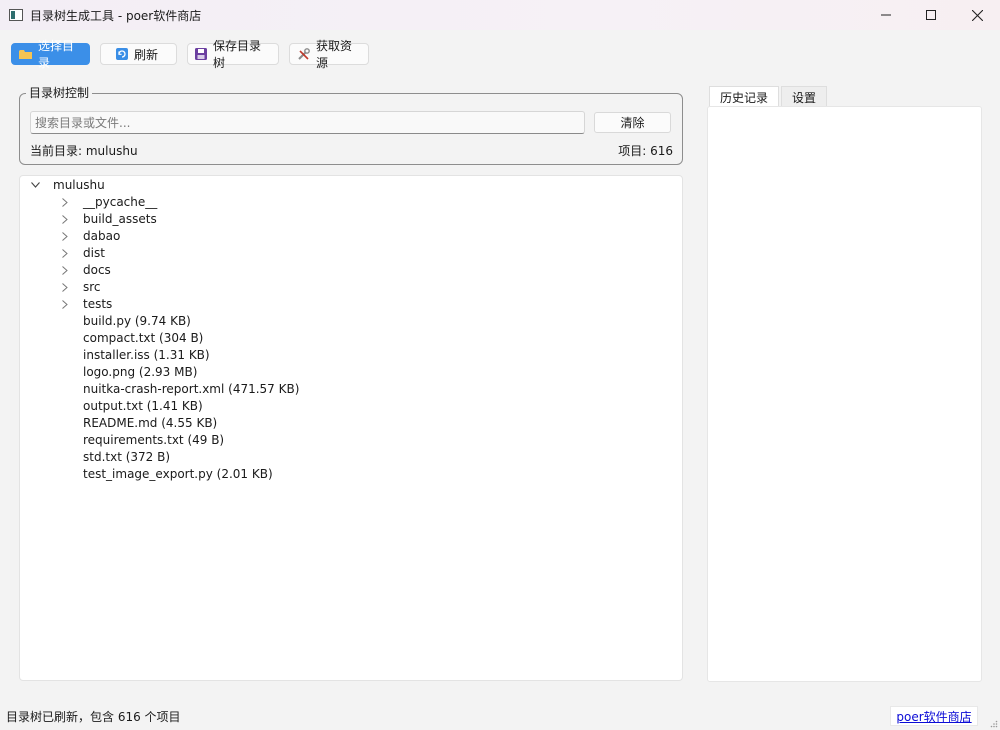  I want to click on select-directory-button: 选择目录, so click(50, 54).